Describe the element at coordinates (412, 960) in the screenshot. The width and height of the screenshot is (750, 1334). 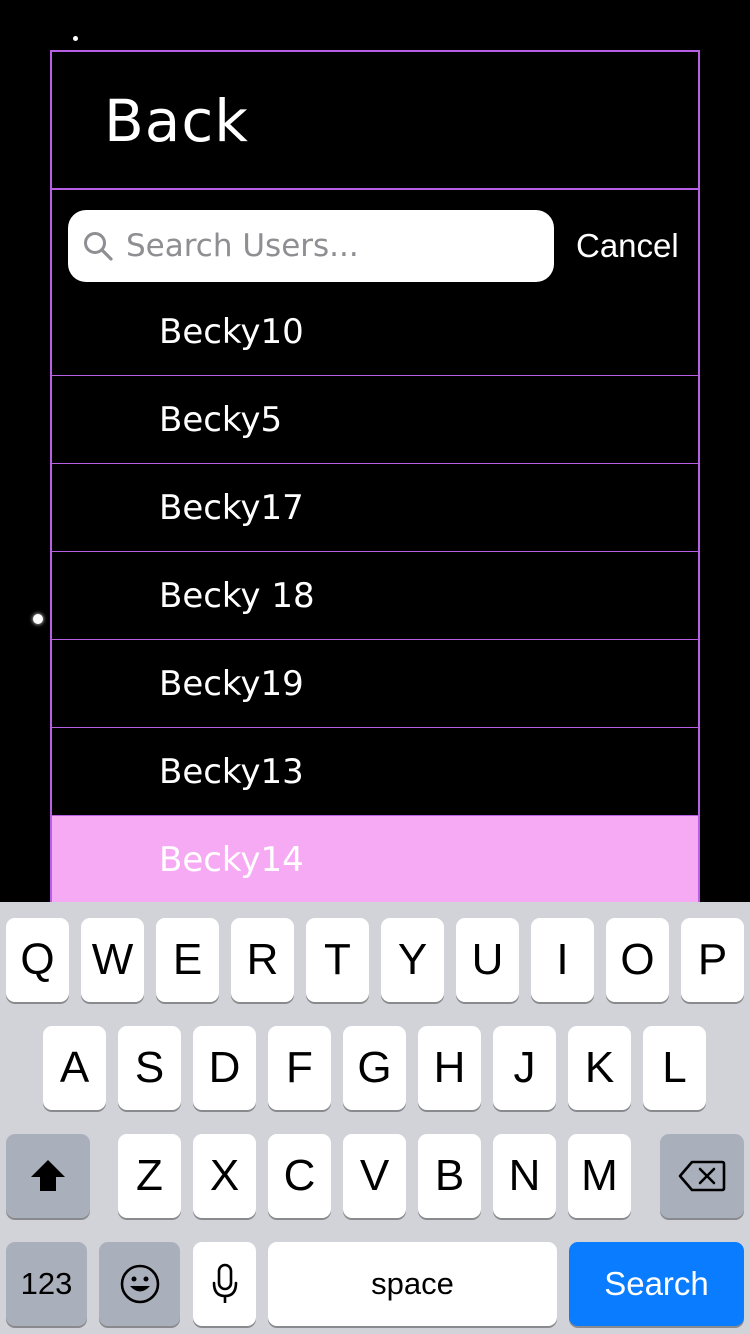
I see `key-y: Y` at that location.